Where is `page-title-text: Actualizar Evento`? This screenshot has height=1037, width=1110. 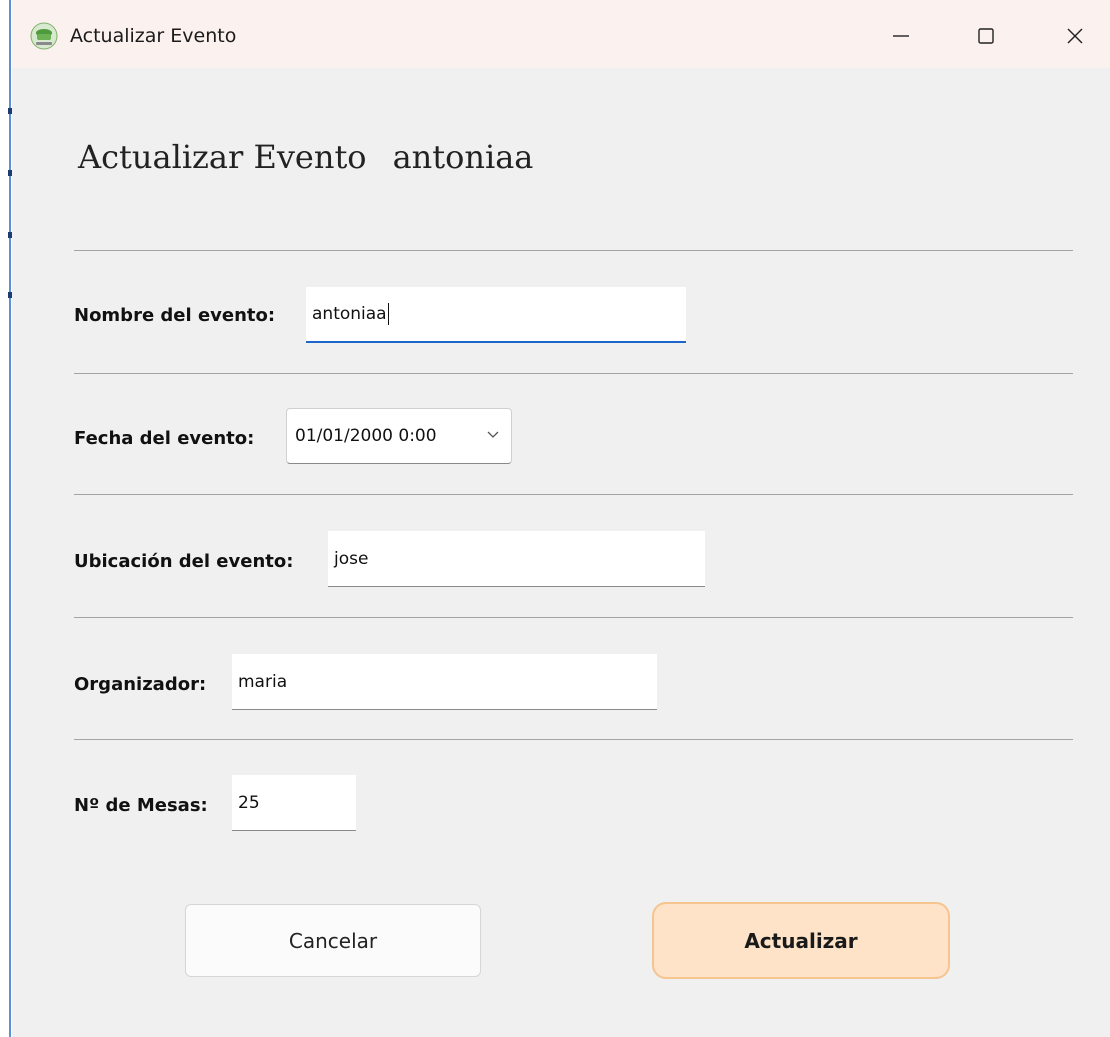 page-title-text: Actualizar Evento is located at coordinates (222, 157).